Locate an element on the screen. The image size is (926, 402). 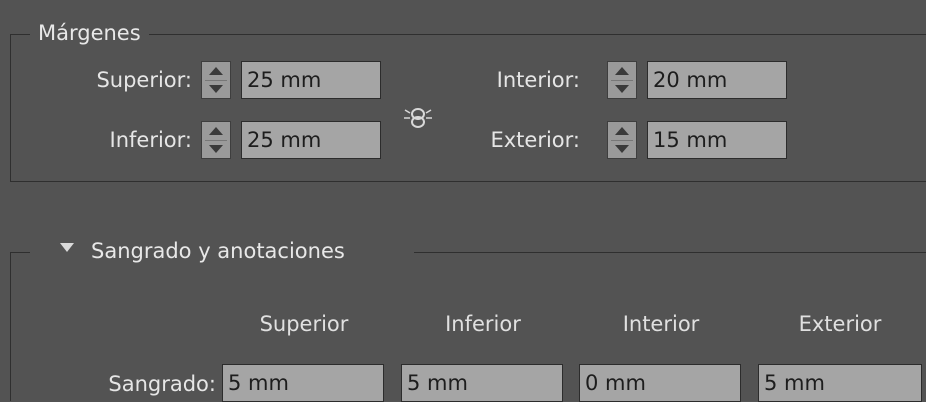
col-header-inferior: Inferior is located at coordinates (483, 324).